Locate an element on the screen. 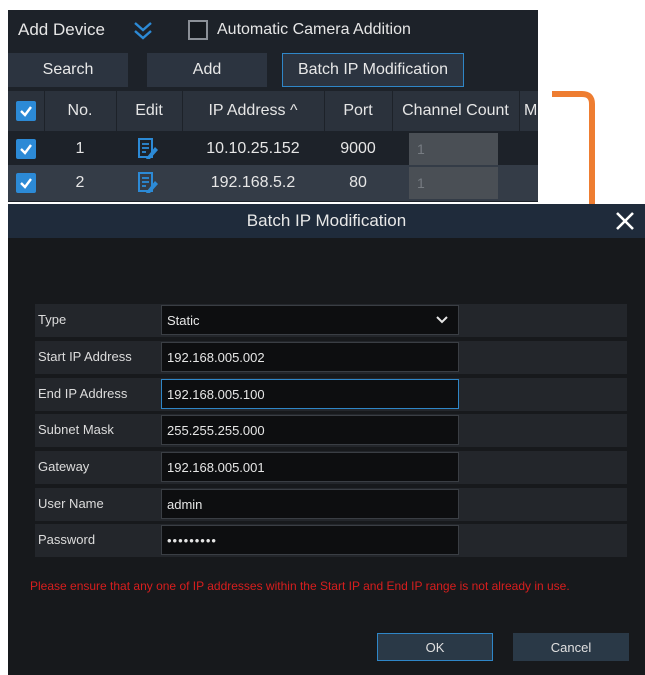 The image size is (645, 675). row-number: 2 is located at coordinates (80, 182).